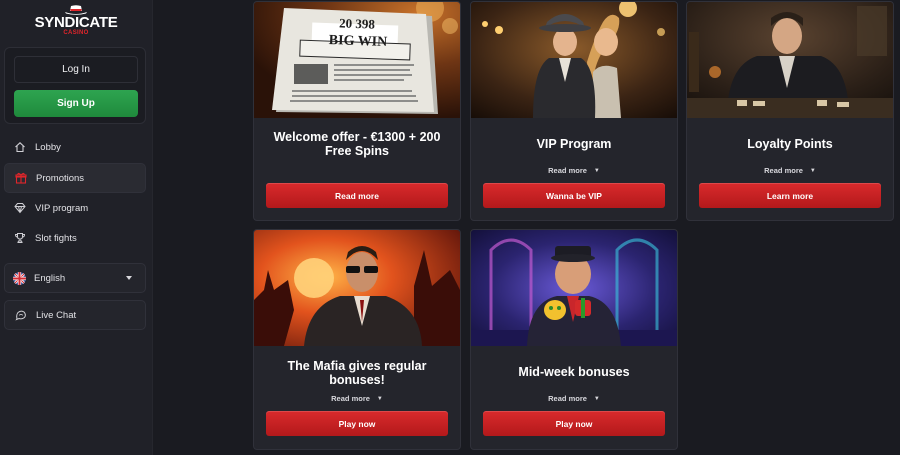  What do you see at coordinates (358, 41) in the screenshot?
I see `newspaper-headline: BIG WIN` at bounding box center [358, 41].